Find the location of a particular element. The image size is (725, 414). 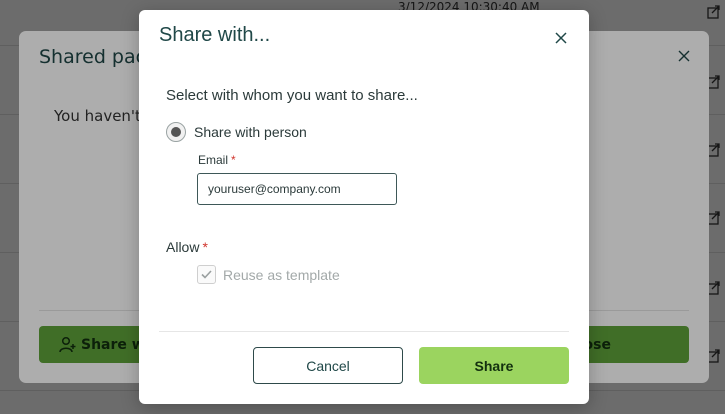

share-button: Share is located at coordinates (494, 365).